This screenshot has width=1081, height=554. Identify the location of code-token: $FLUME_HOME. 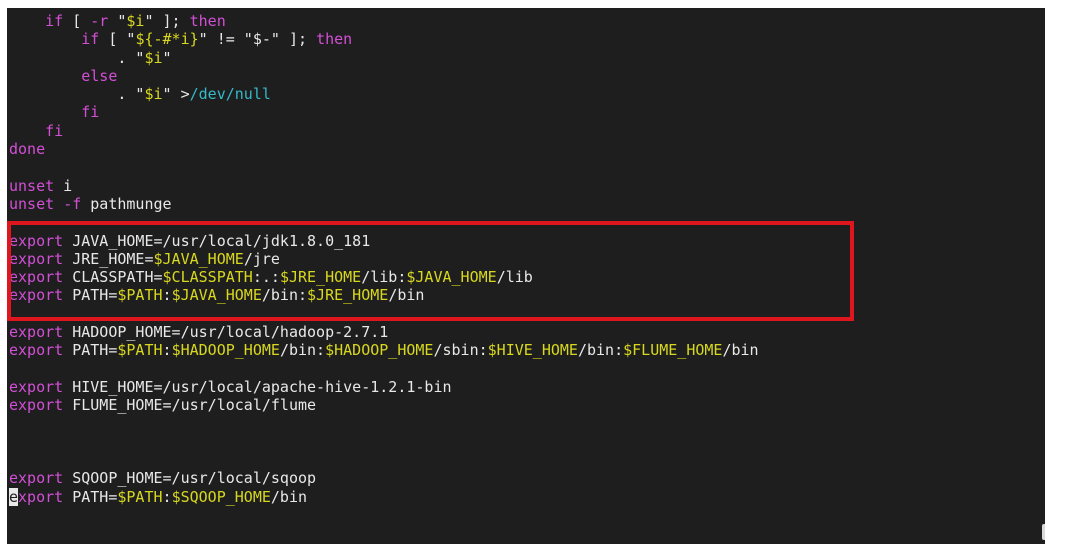
(673, 350).